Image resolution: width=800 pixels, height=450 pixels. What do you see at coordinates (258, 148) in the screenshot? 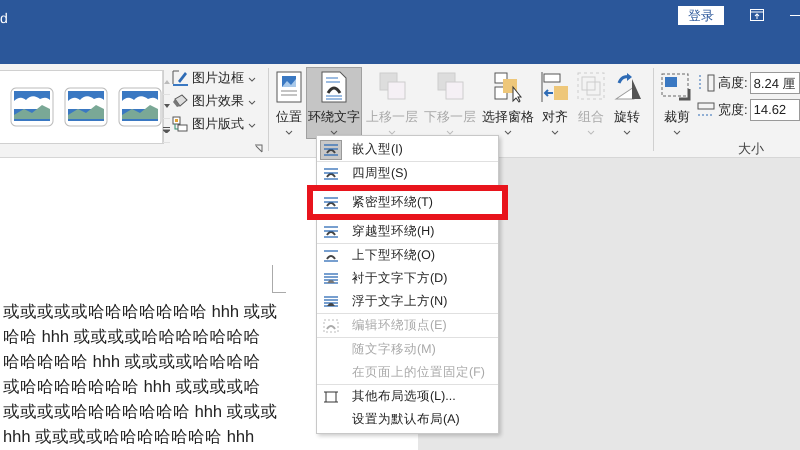
I see `dialog-launcher-icon` at bounding box center [258, 148].